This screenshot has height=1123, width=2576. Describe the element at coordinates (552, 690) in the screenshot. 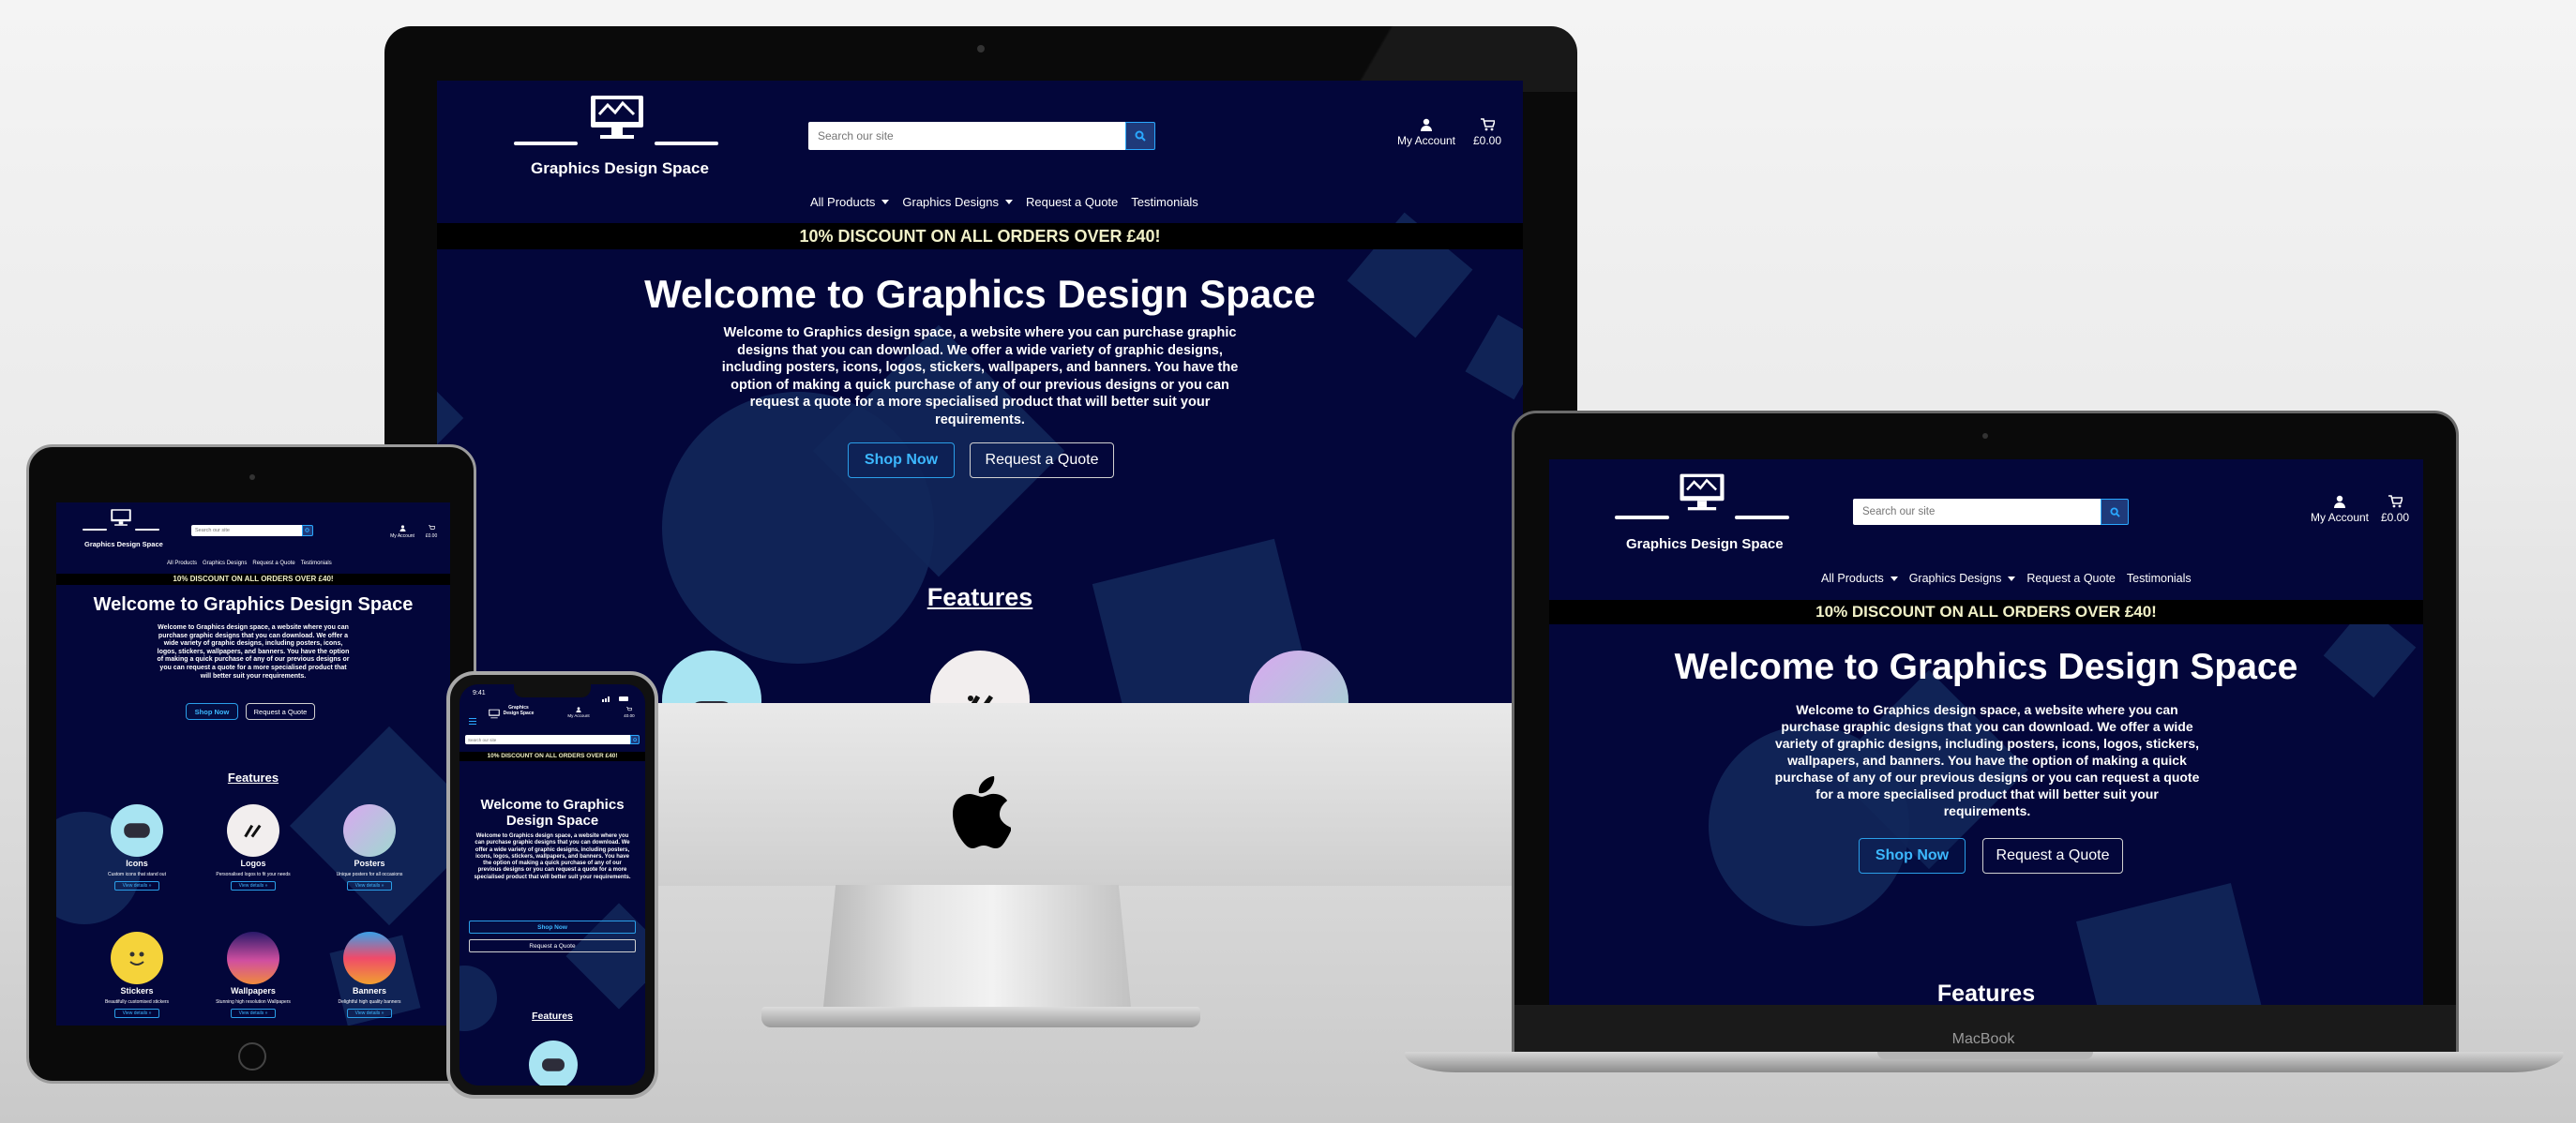

I see `phone-notch` at that location.